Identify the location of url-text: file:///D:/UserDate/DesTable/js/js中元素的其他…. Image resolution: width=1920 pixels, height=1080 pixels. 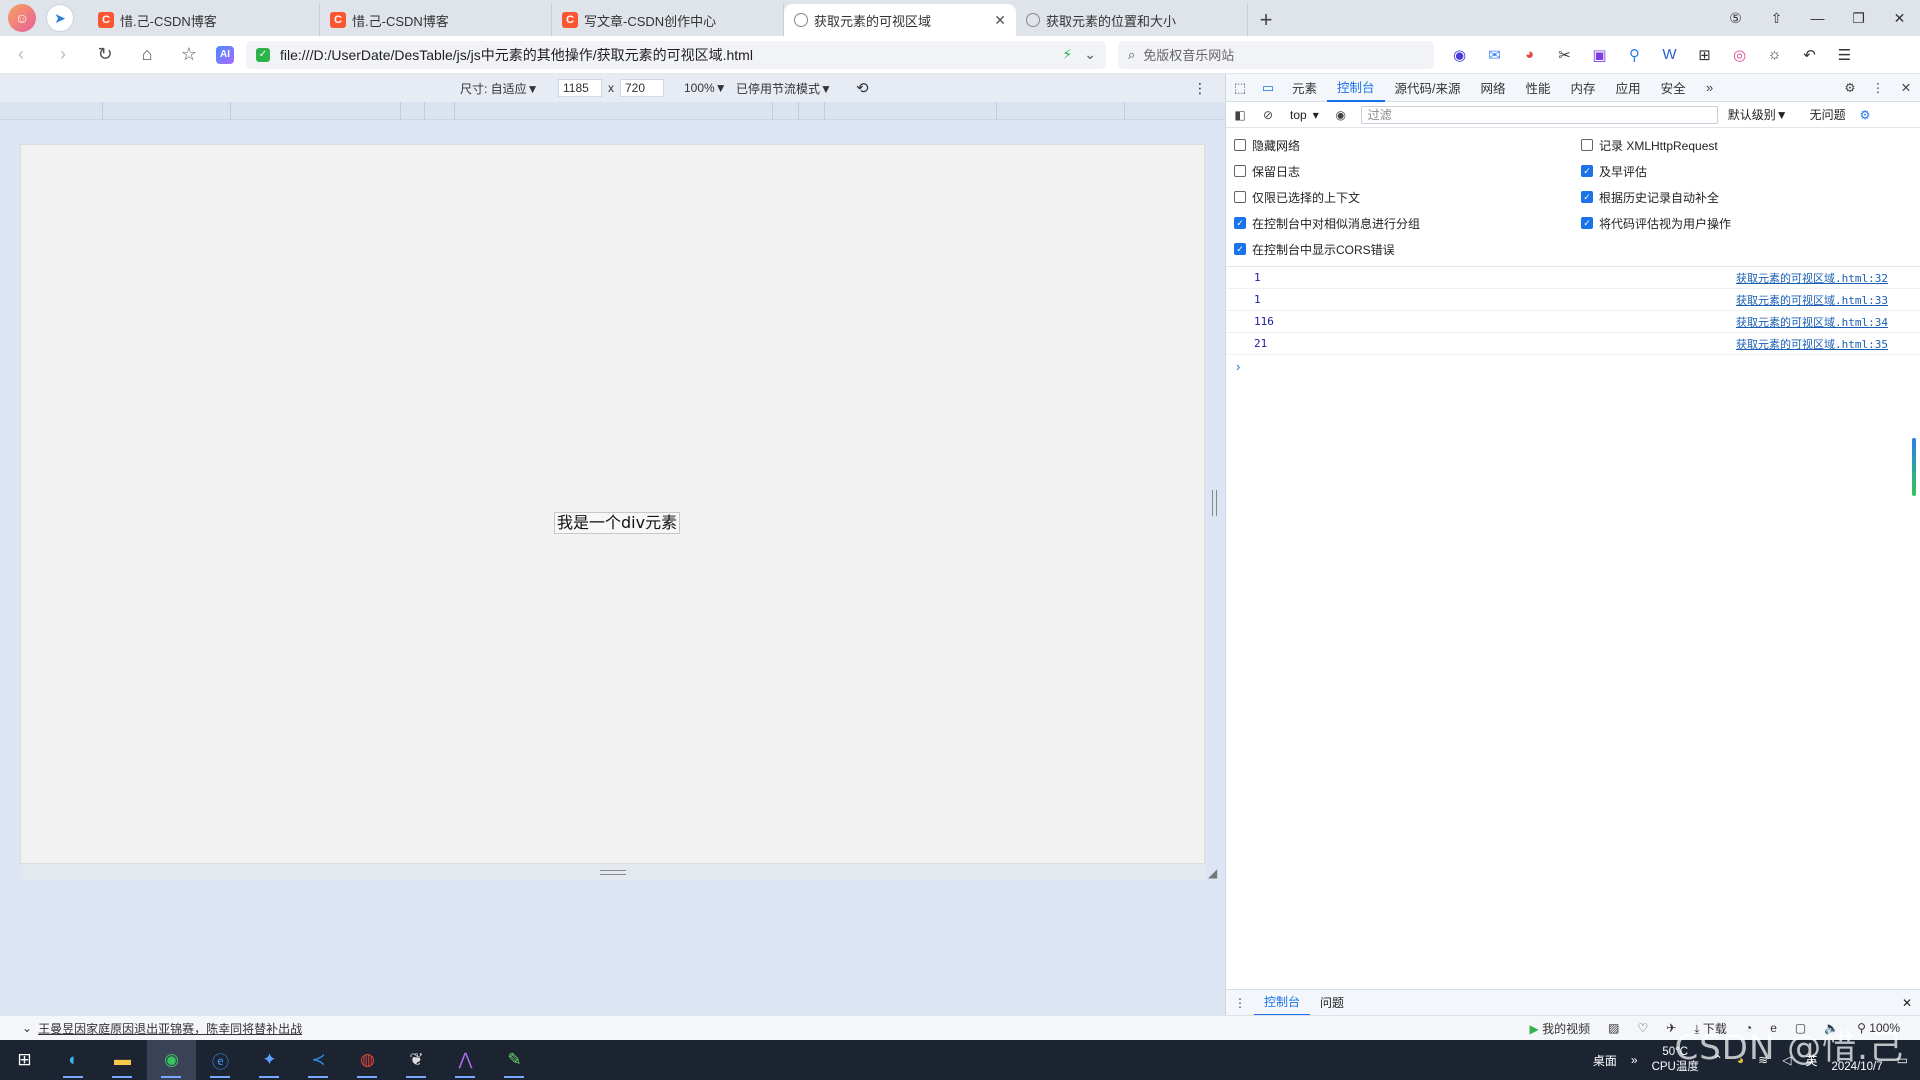
(671, 55).